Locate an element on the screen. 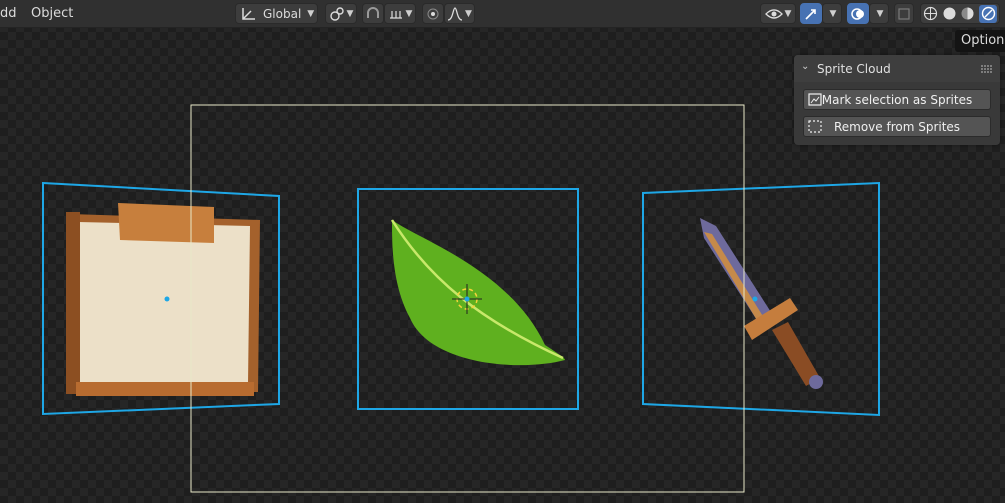 The height and width of the screenshot is (503, 1005). wireframe-shading-icon is located at coordinates (930, 13).